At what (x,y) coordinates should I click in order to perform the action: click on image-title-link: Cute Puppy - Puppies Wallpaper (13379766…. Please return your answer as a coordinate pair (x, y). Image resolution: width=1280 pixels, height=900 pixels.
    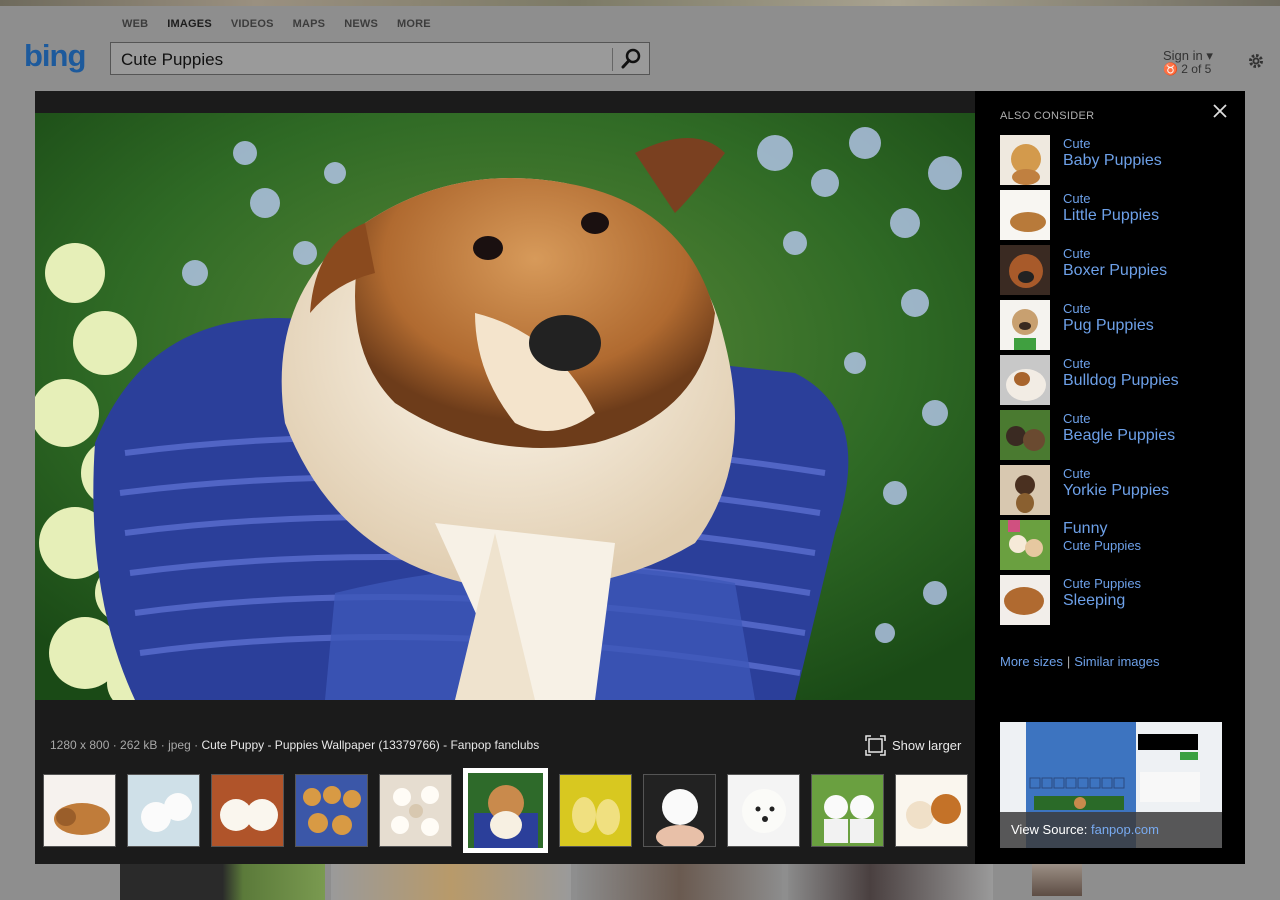
    Looking at the image, I should click on (370, 745).